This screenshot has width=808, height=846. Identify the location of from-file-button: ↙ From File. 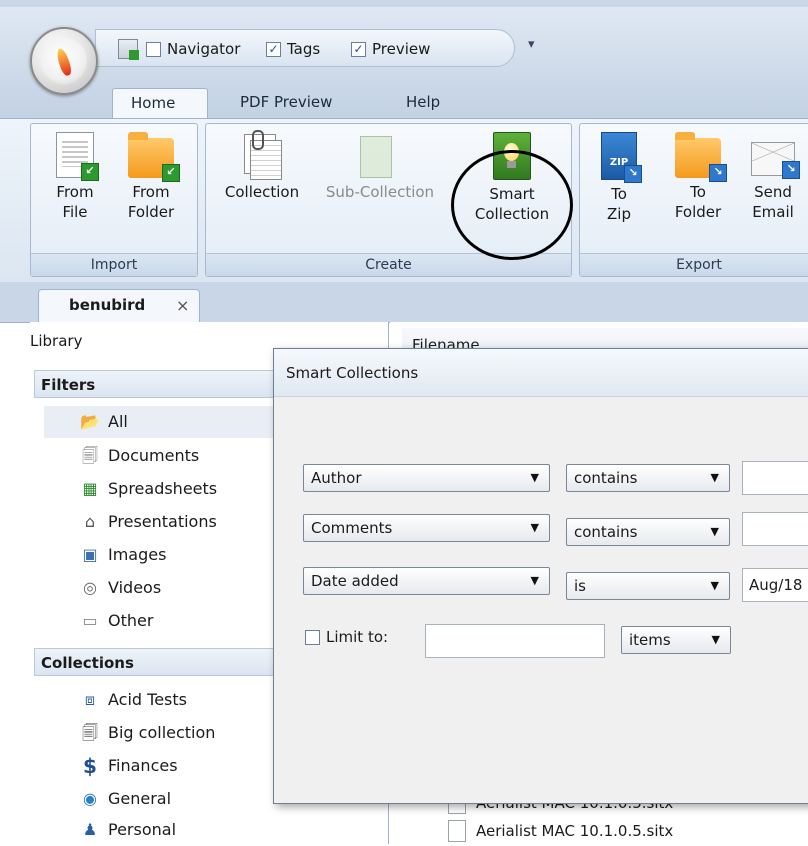
(75, 177).